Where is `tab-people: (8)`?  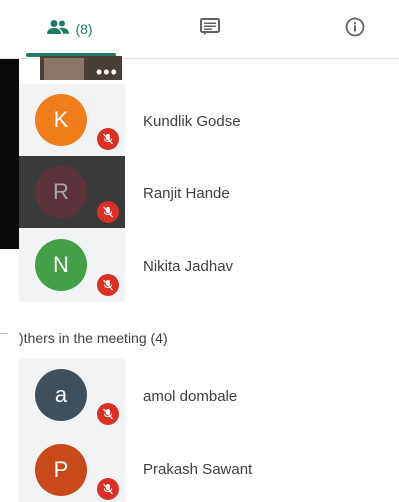
tab-people: (8) is located at coordinates (70, 29).